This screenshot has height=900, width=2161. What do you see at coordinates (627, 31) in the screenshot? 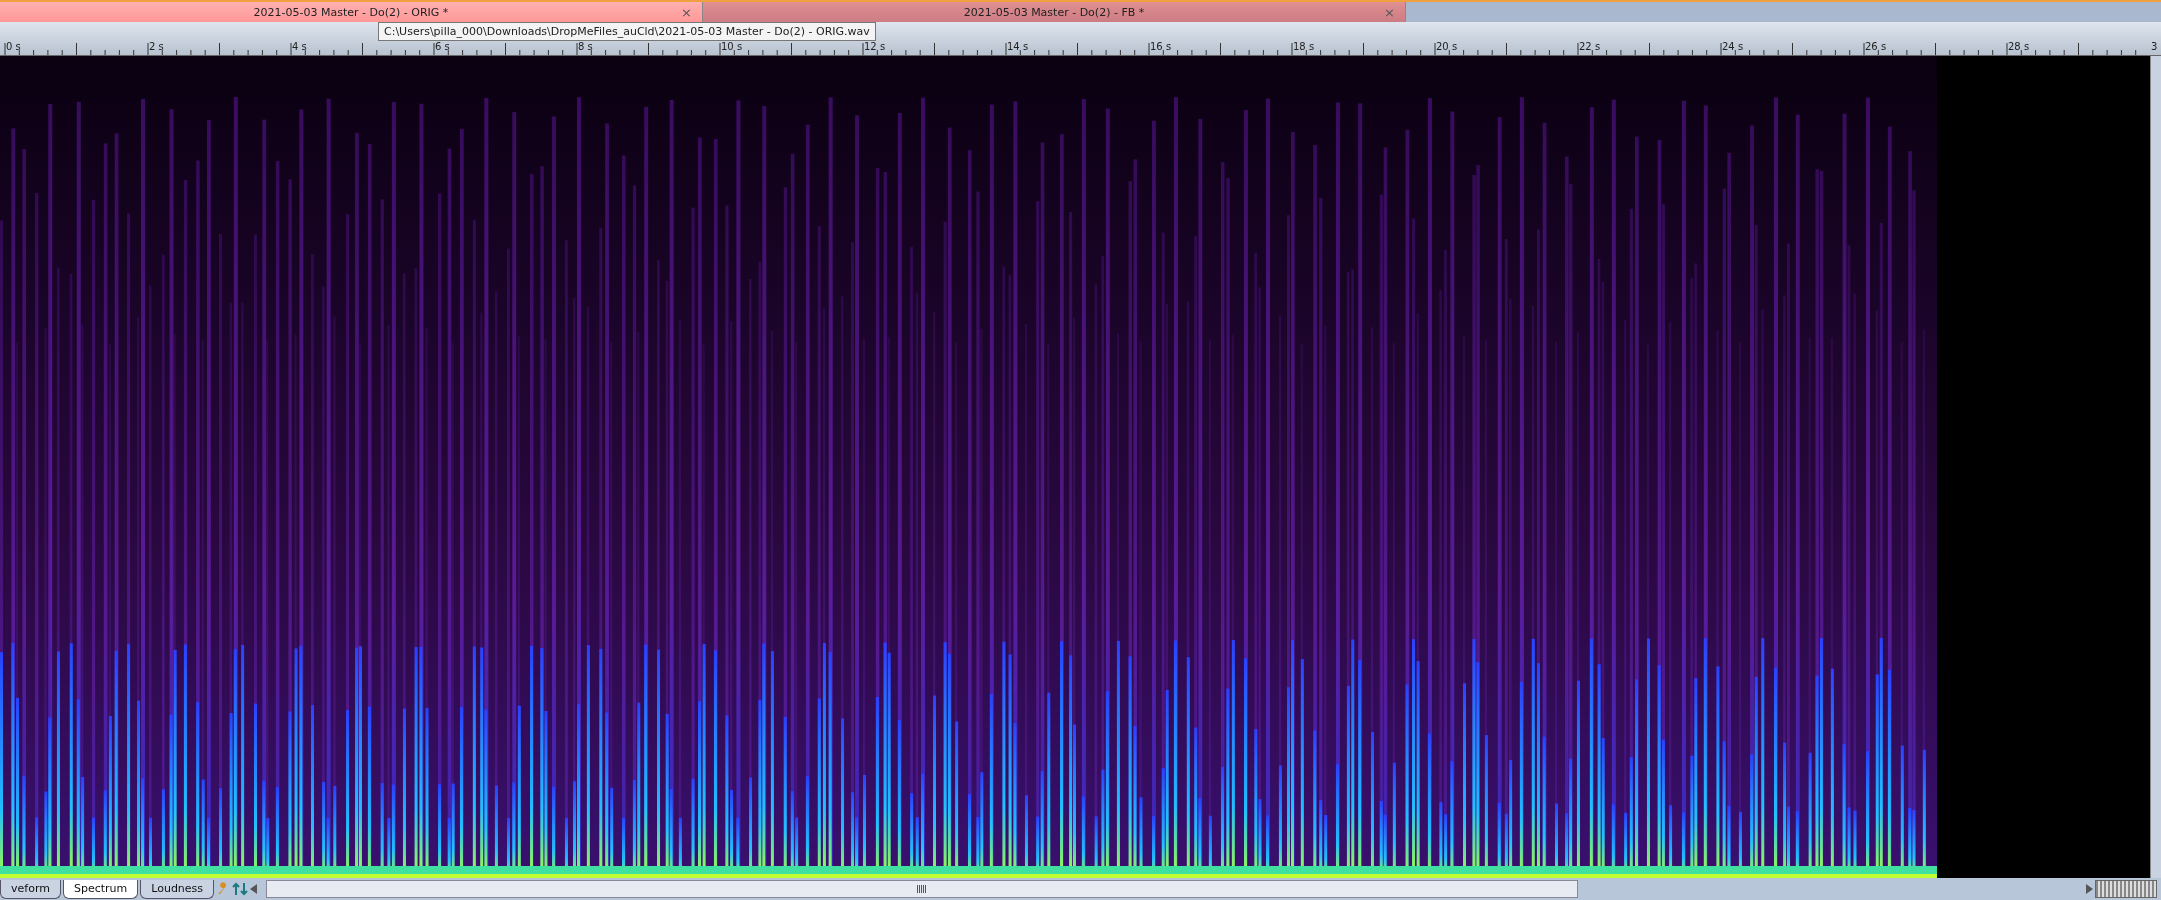
I see `file-path-tooltip: C:\Users\pilla_000\Downloads\DropMeFiles_auCld\2021-05-03 Master - Do(2) - ORIG.wav` at bounding box center [627, 31].